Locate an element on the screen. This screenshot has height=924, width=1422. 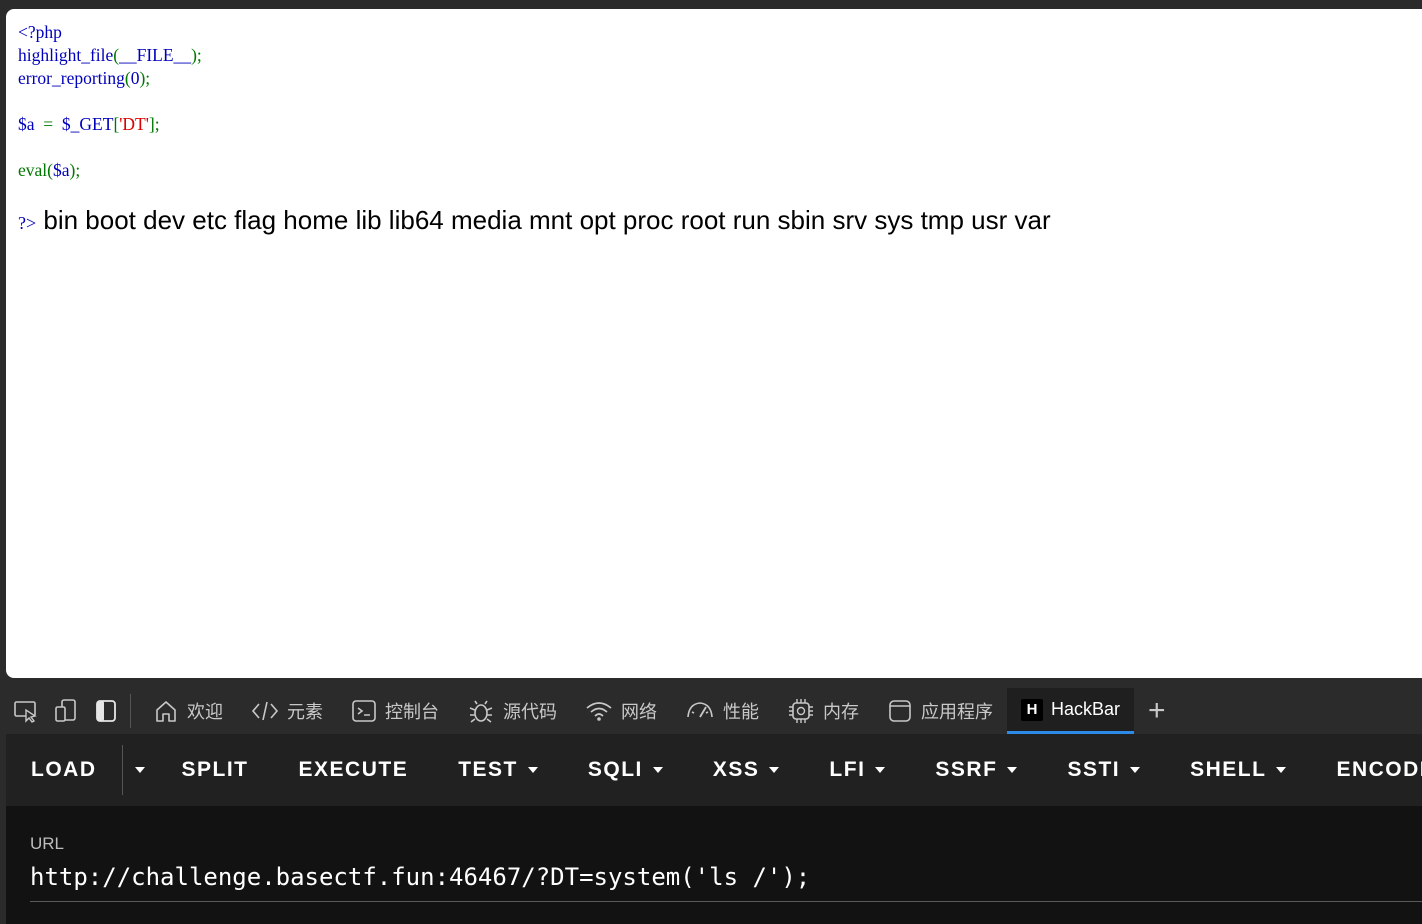
tab-console: 控制台 is located at coordinates (395, 711).